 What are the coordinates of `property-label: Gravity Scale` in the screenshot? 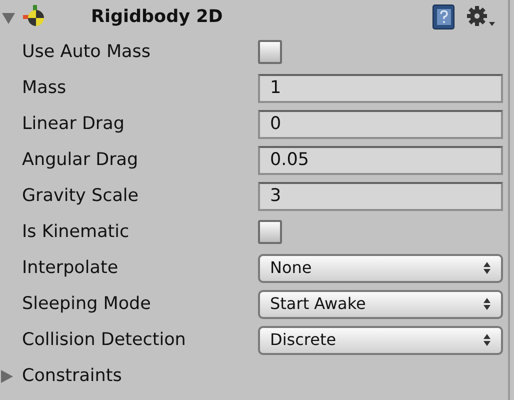 It's located at (81, 196).